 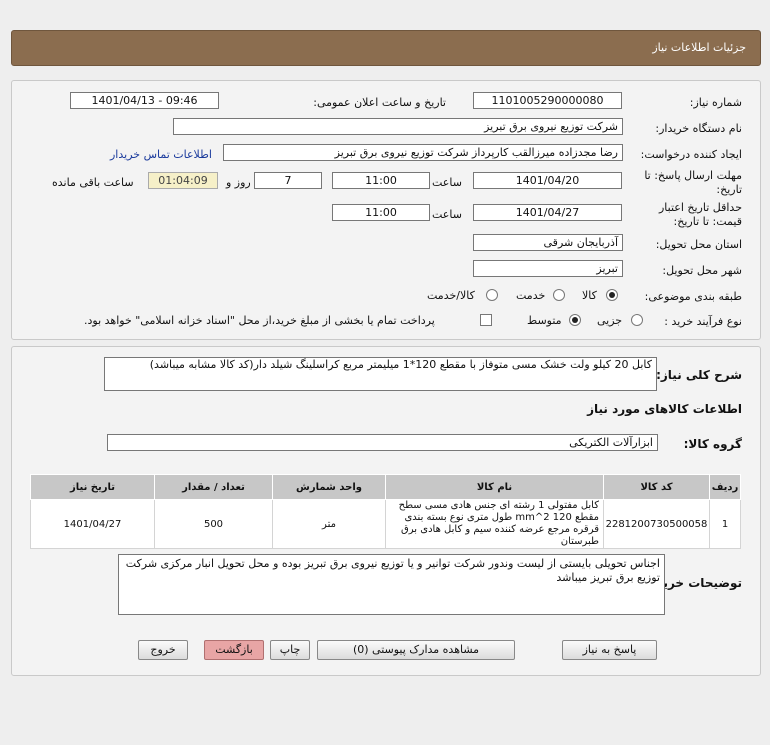 I want to click on view-documents-button: مشاهده مدارک پیوستی (0), so click(x=416, y=650).